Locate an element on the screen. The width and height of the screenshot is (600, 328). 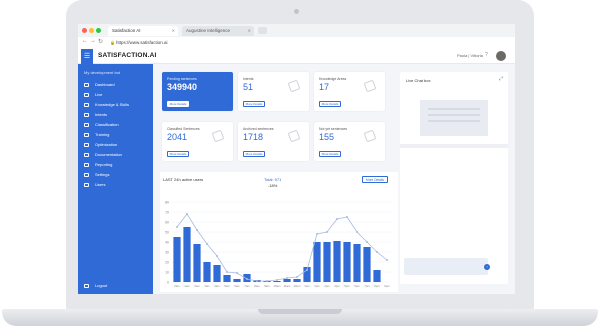
back-icon: ← is located at coordinates (85, 41).